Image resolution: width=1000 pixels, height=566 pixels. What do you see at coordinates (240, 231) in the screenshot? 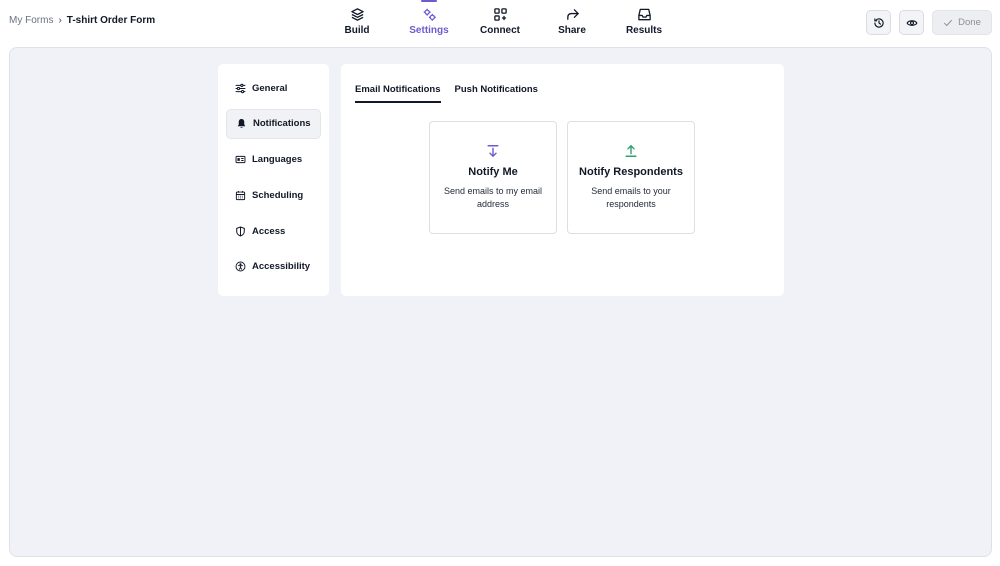
I see `shield-icon` at bounding box center [240, 231].